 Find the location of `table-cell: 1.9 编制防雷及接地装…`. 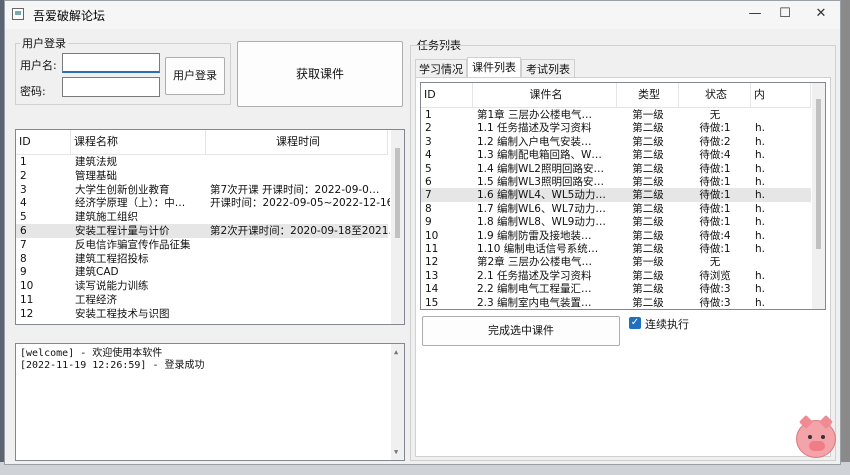

table-cell: 1.9 编制防雷及接地装… is located at coordinates (534, 235).